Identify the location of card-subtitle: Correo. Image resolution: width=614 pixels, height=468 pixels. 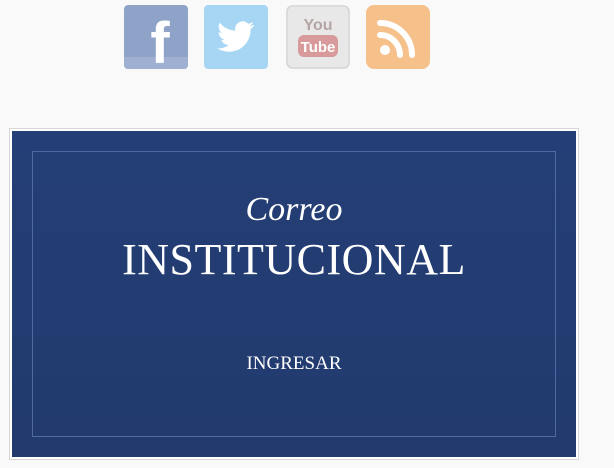
(294, 209).